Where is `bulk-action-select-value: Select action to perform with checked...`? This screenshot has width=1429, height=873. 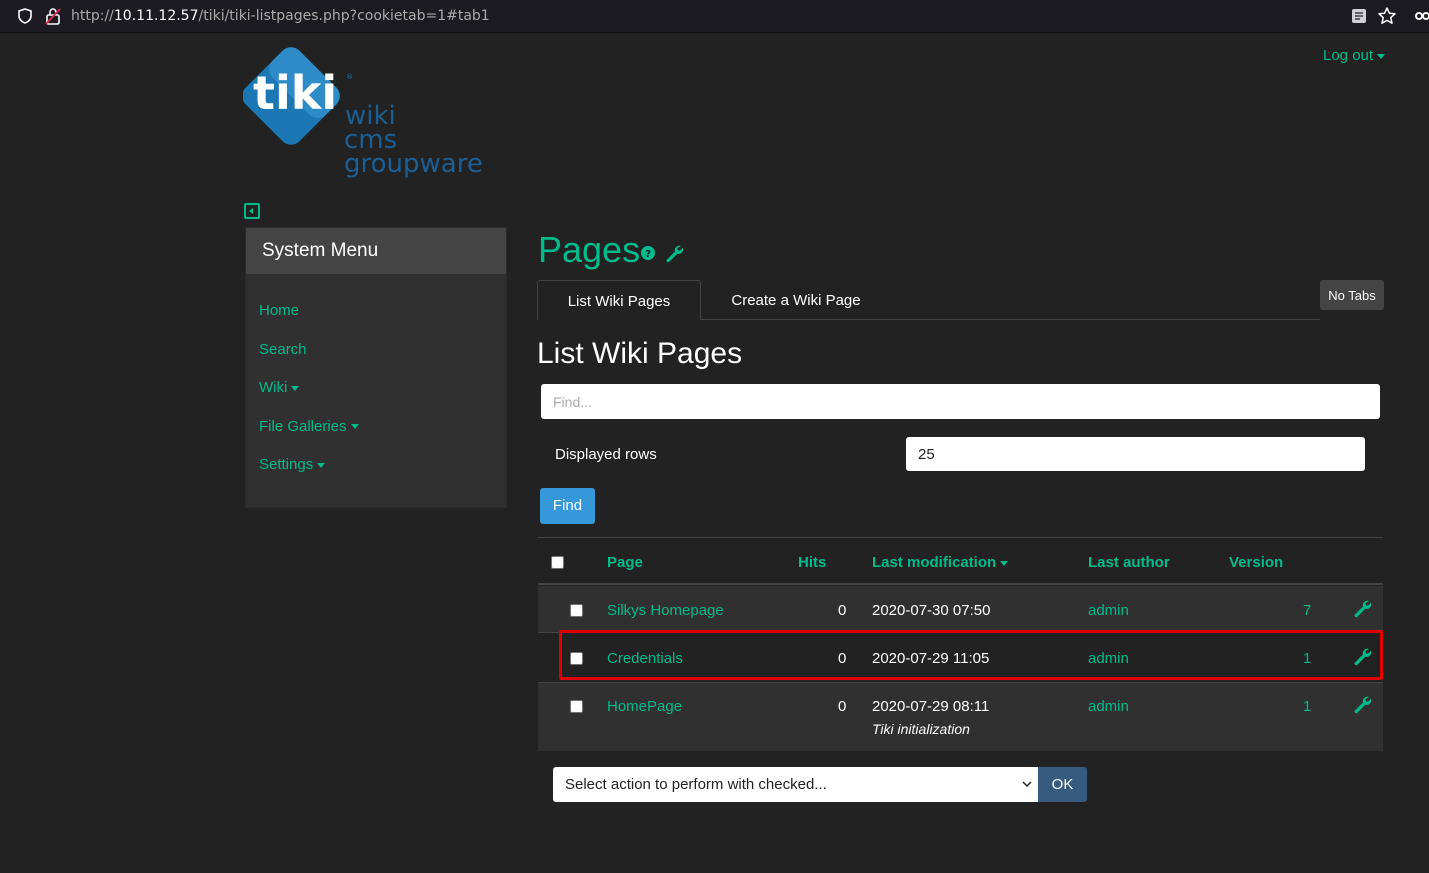 bulk-action-select-value: Select action to perform with checked... is located at coordinates (696, 784).